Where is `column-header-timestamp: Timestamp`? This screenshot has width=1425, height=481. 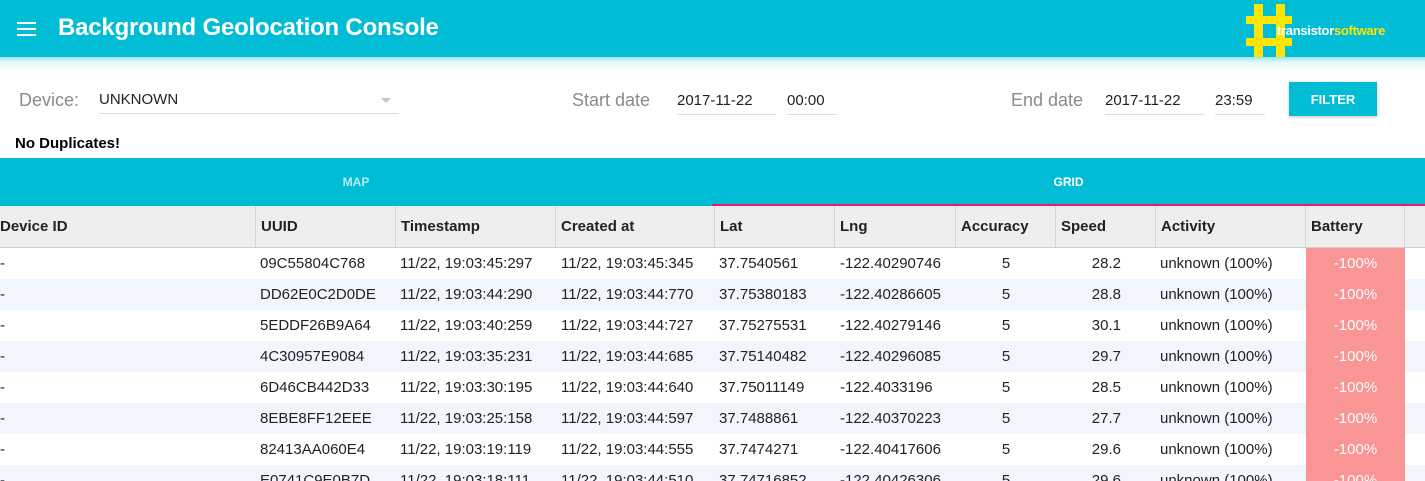
column-header-timestamp: Timestamp is located at coordinates (476, 226).